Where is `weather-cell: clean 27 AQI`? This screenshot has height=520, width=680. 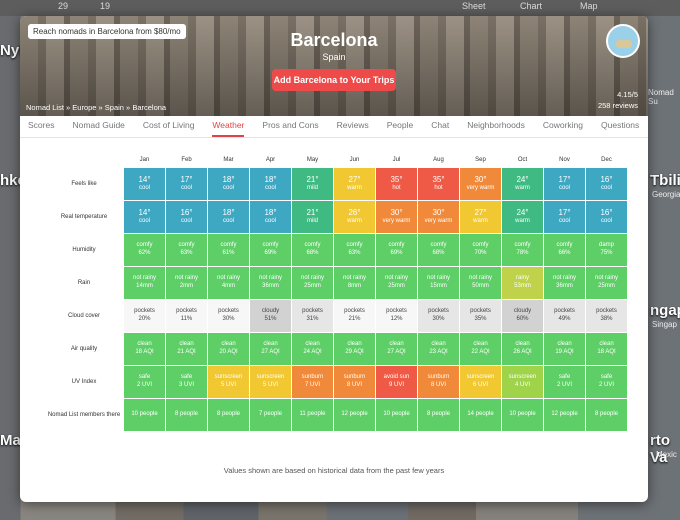 weather-cell: clean 27 AQI is located at coordinates (396, 349).